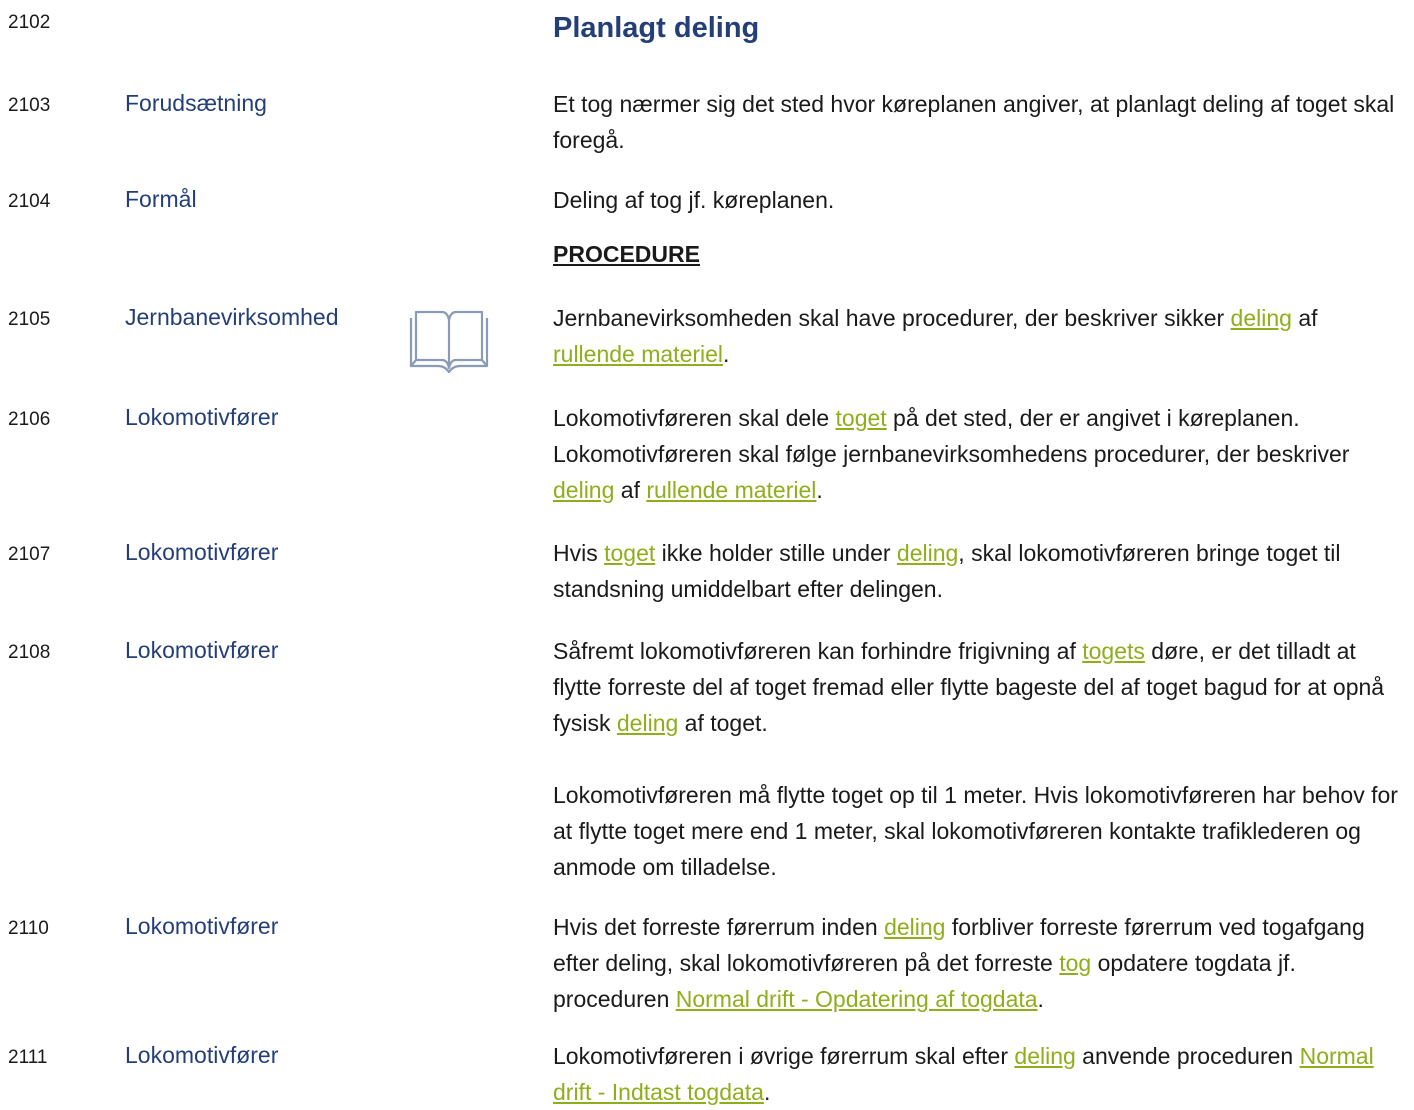 Image resolution: width=1414 pixels, height=1110 pixels. Describe the element at coordinates (28, 928) in the screenshot. I see `paragraph-number: 2110` at that location.